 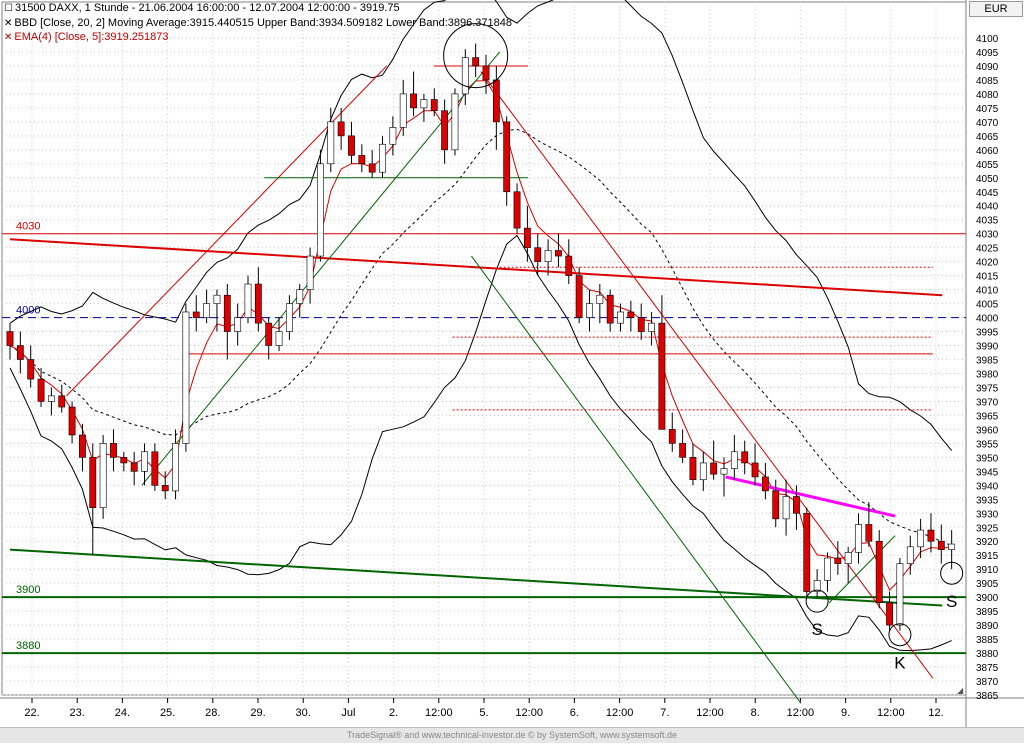 What do you see at coordinates (987, 347) in the screenshot?
I see `y-tick-label: 3990` at bounding box center [987, 347].